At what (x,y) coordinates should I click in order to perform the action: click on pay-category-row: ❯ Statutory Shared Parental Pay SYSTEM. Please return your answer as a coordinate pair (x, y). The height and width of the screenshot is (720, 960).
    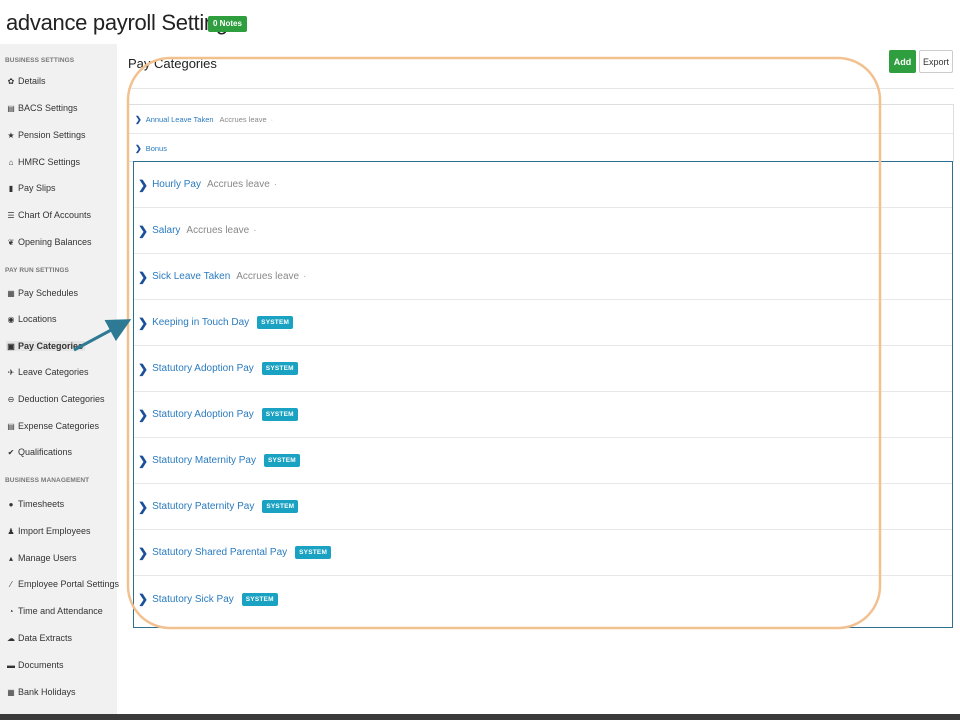
    Looking at the image, I should click on (543, 553).